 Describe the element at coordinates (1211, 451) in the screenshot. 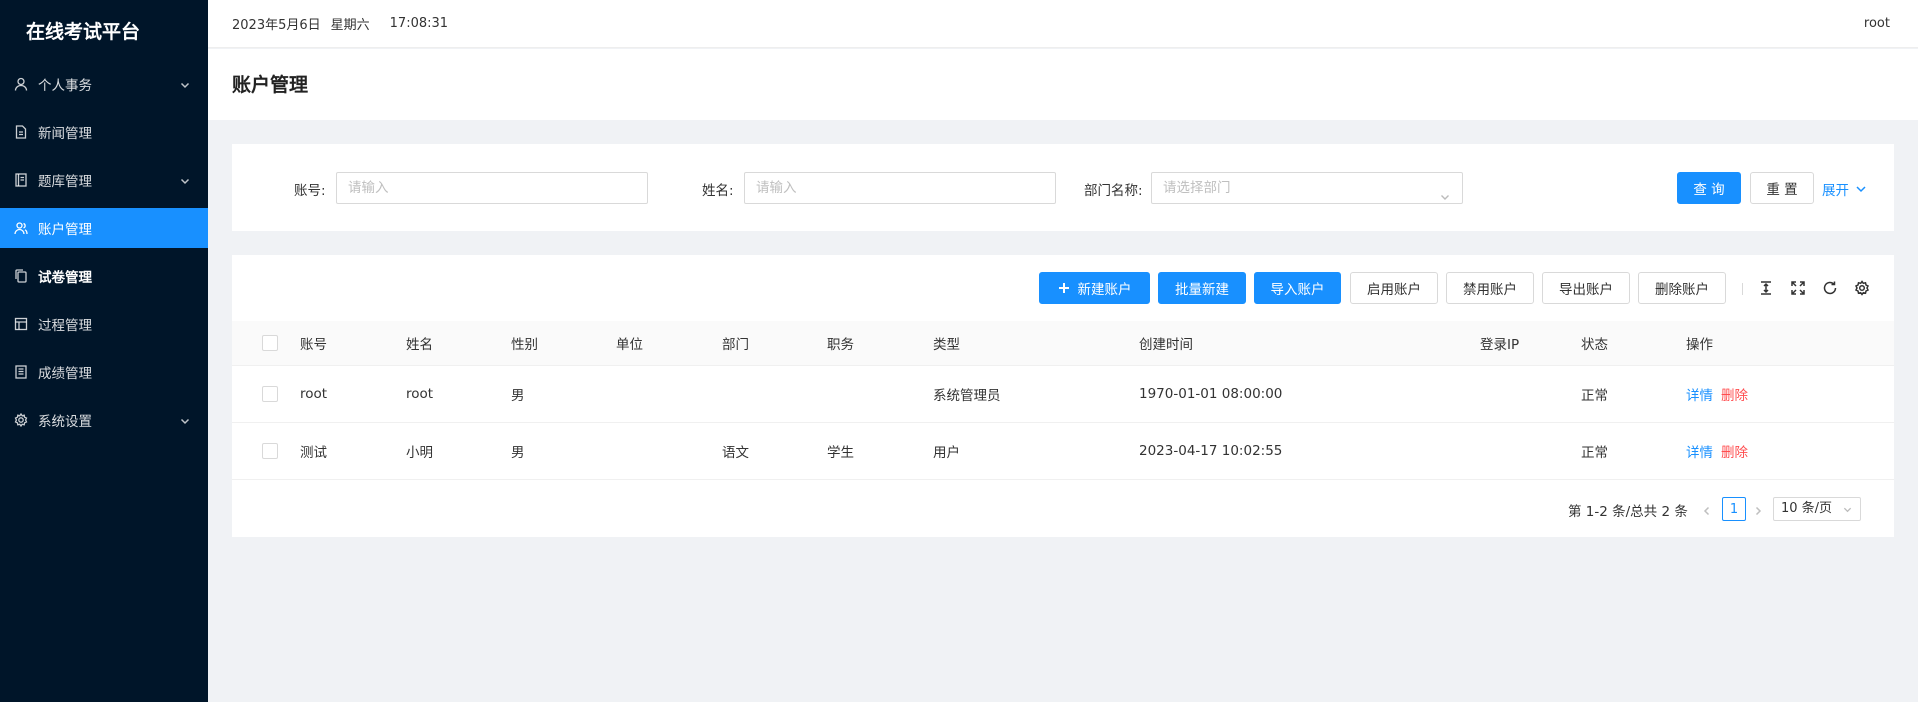

I see `cell-created: 2023-04-17 10:02:55` at that location.